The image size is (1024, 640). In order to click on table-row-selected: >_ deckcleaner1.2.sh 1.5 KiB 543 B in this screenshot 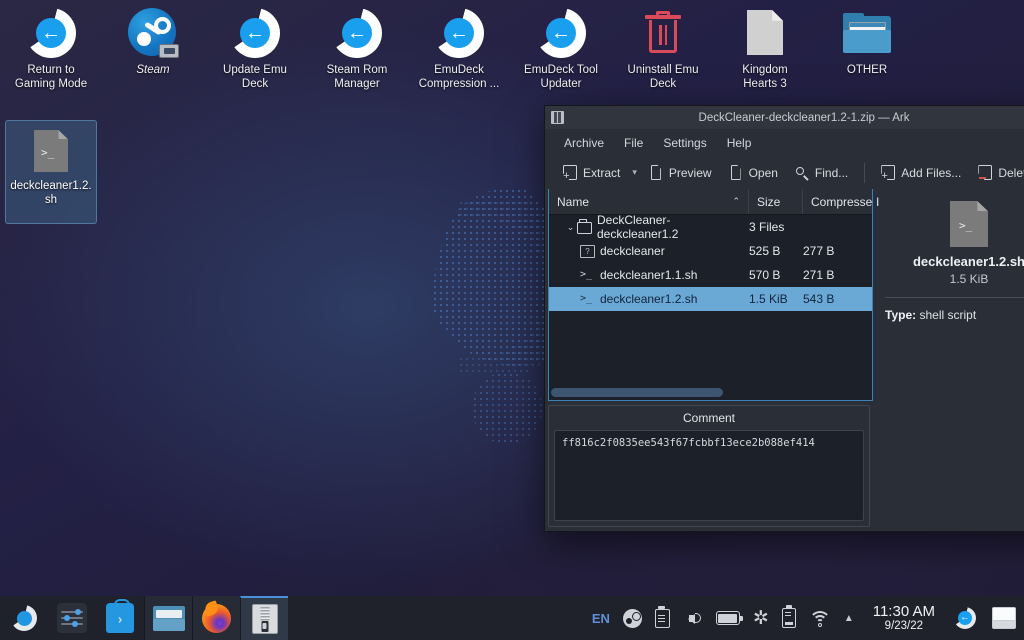, I will do `click(710, 299)`.